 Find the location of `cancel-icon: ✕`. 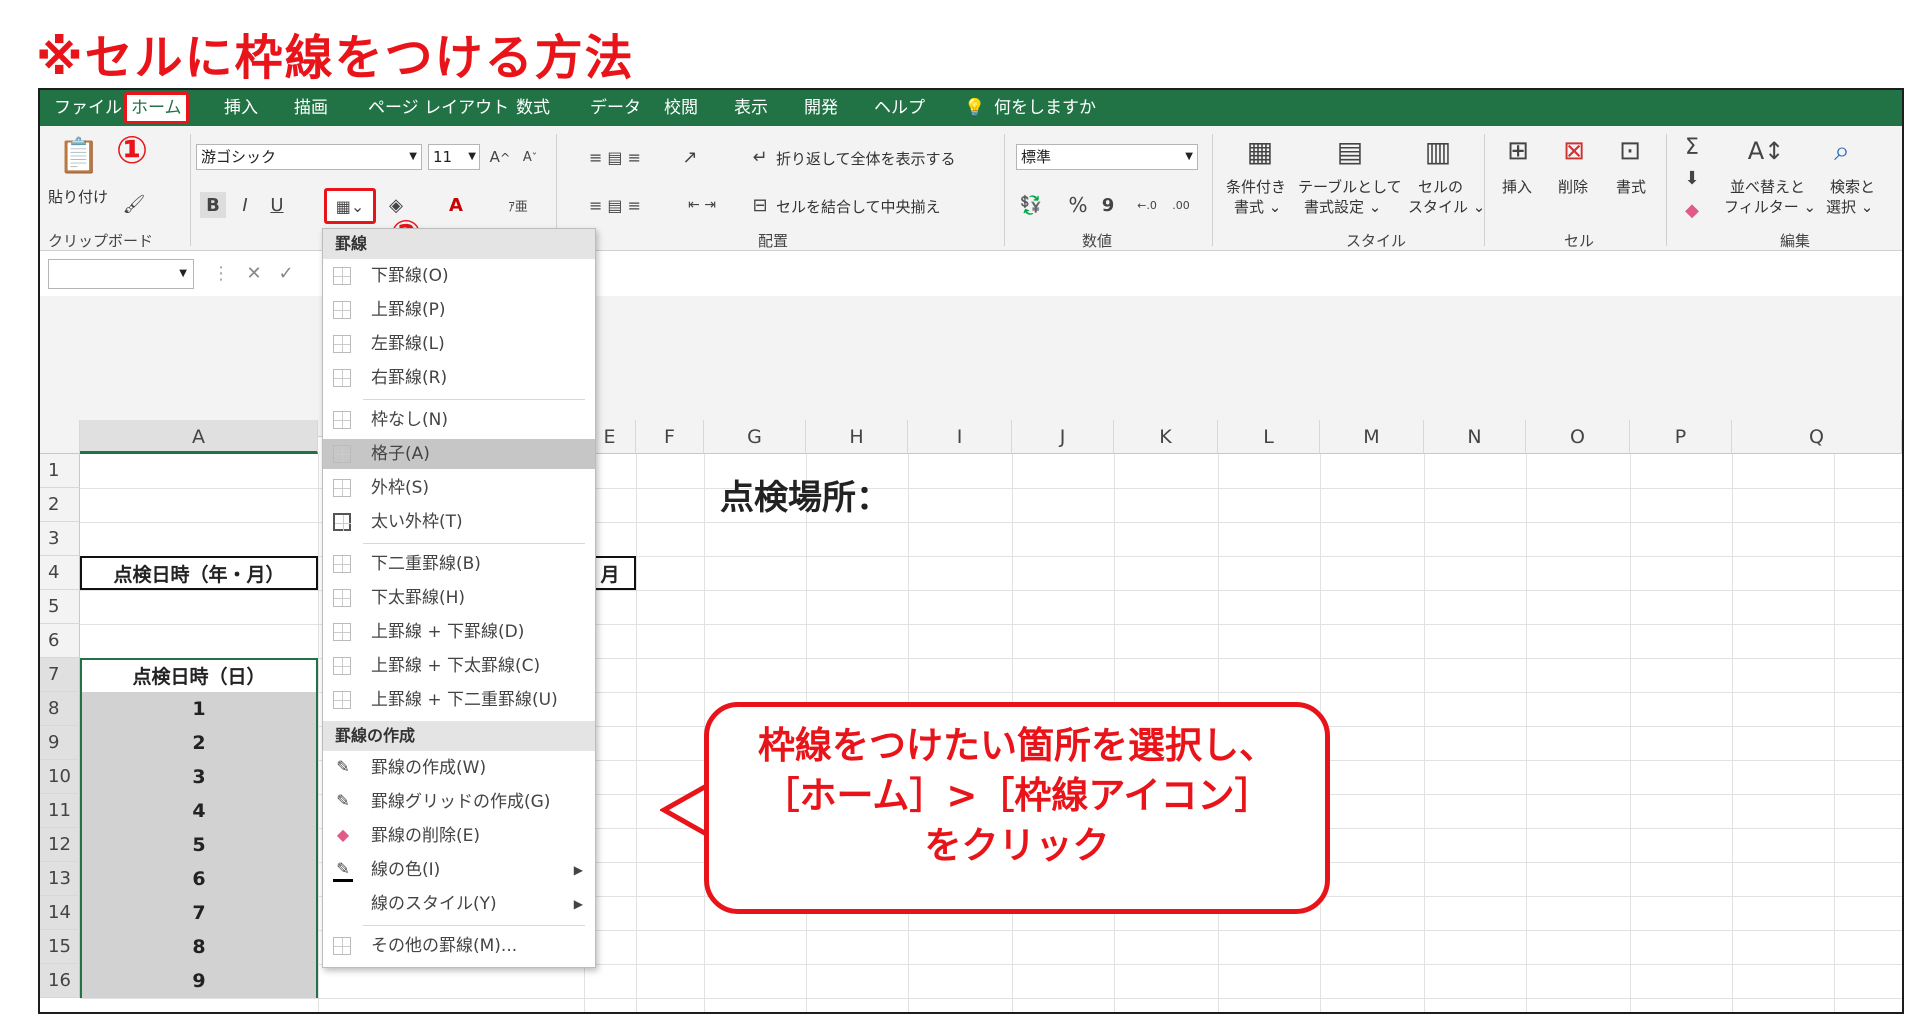

cancel-icon: ✕ is located at coordinates (254, 273).